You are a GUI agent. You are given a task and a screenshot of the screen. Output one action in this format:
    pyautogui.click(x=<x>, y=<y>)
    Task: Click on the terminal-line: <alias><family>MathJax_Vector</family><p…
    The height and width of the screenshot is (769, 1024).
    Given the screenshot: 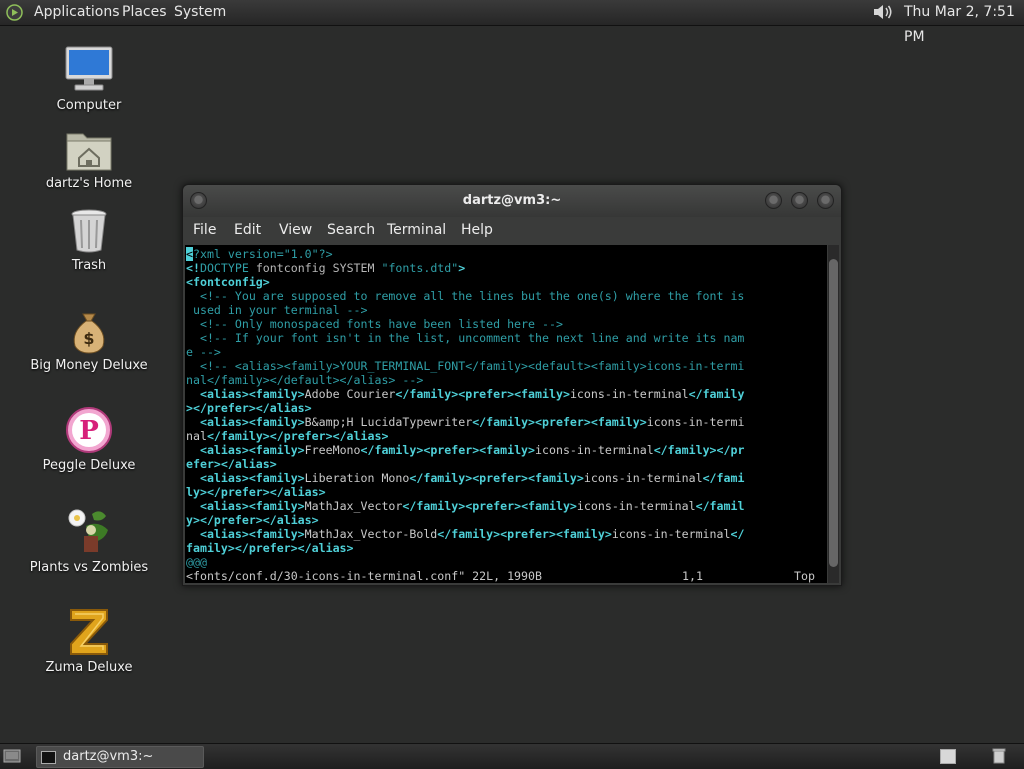 What is the action you would take?
    pyautogui.click(x=506, y=506)
    